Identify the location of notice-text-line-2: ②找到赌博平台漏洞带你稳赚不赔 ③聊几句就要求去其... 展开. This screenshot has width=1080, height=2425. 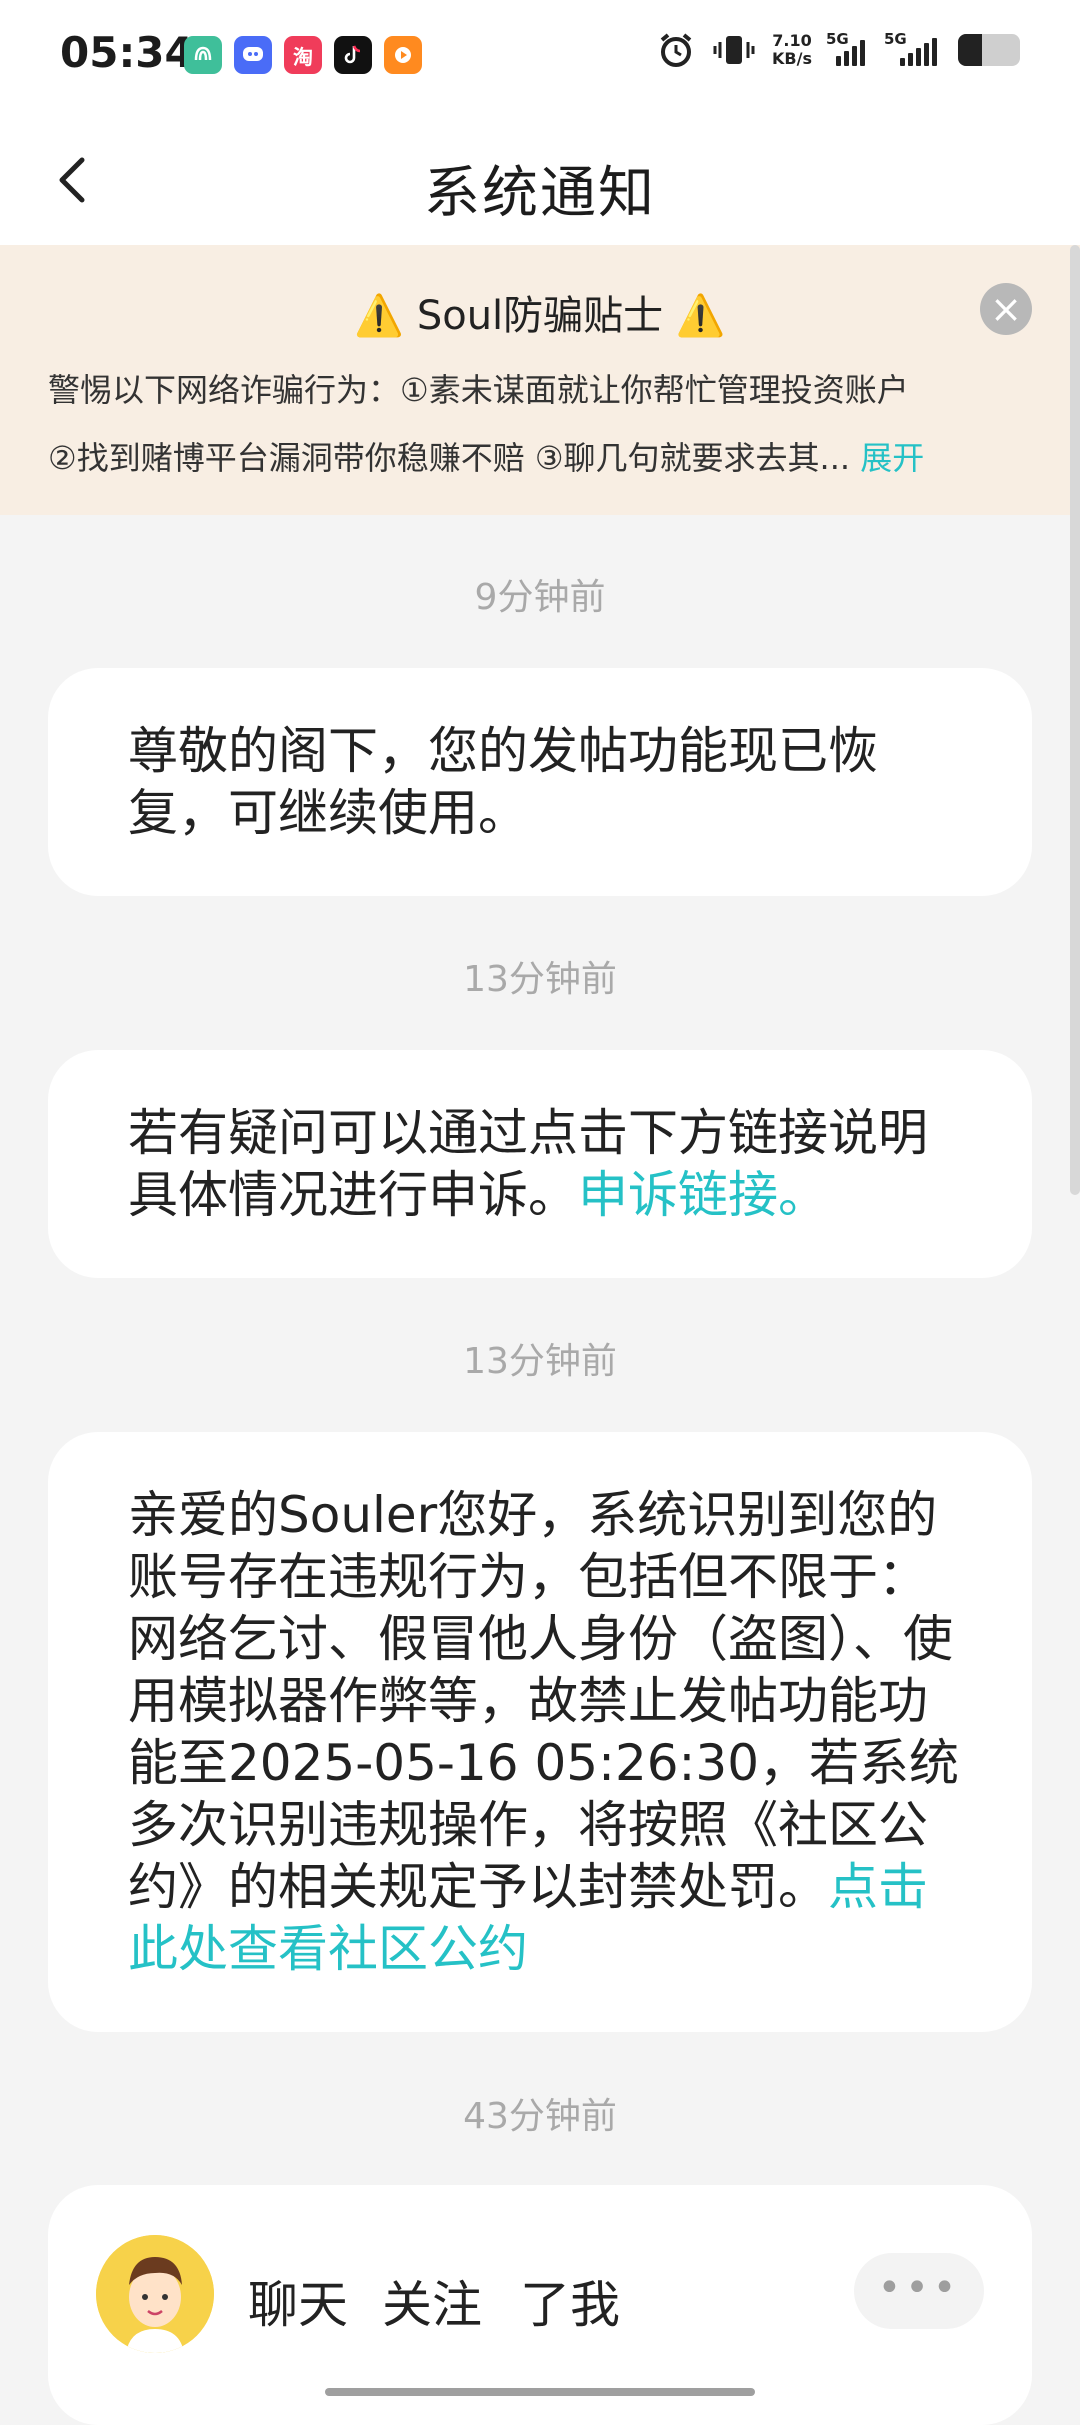
(544, 456).